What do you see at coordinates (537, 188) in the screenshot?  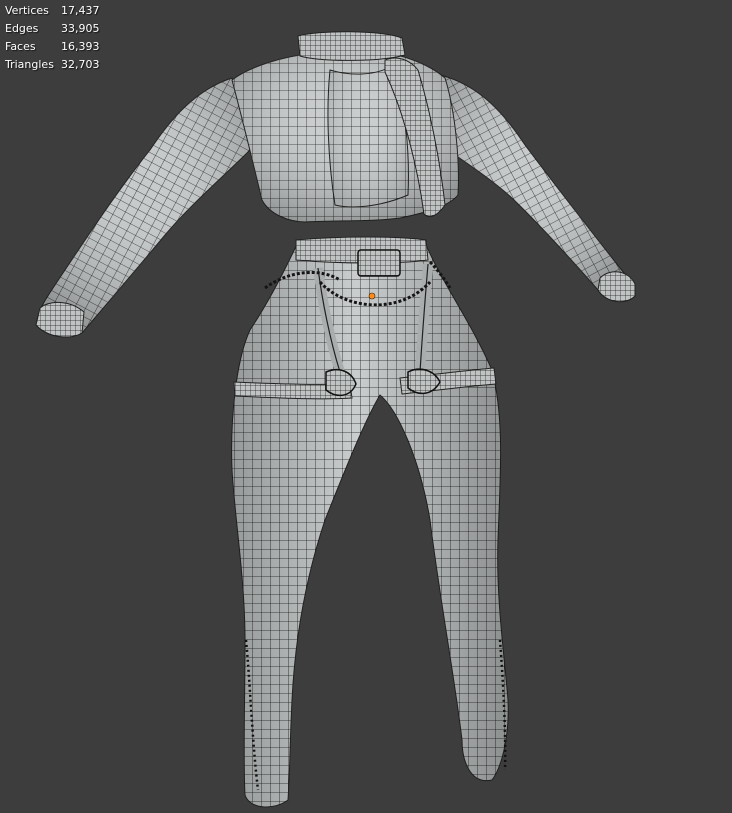 I see `right-sleeve` at bounding box center [537, 188].